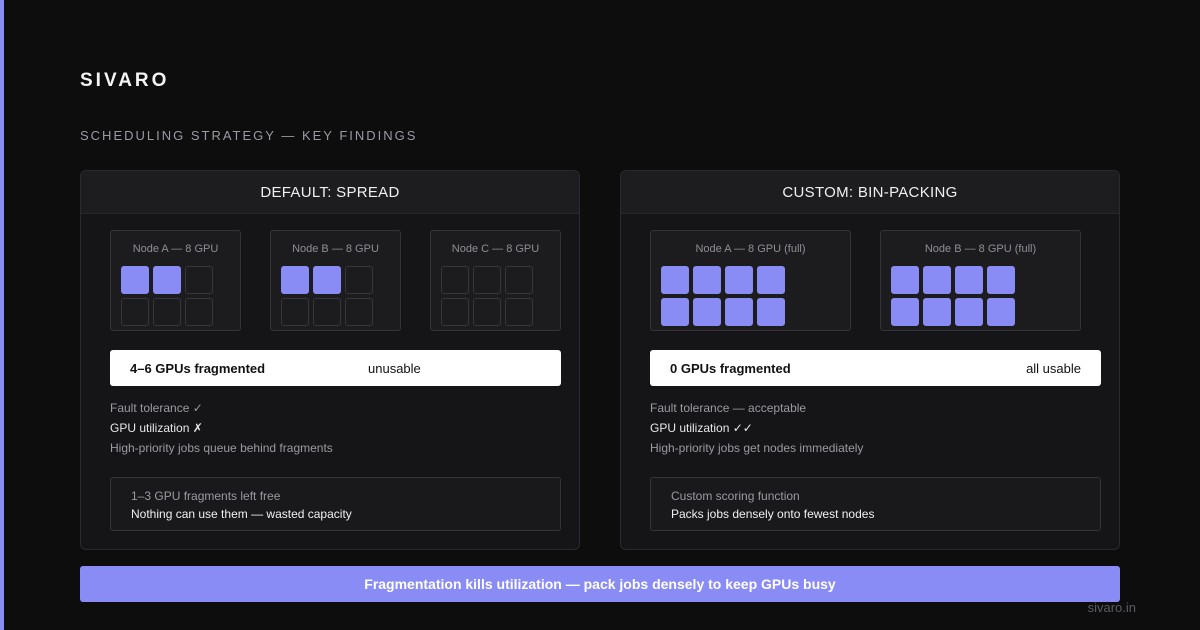  What do you see at coordinates (198, 368) in the screenshot?
I see `fragmented-count: 4–6 GPUs fragmented` at bounding box center [198, 368].